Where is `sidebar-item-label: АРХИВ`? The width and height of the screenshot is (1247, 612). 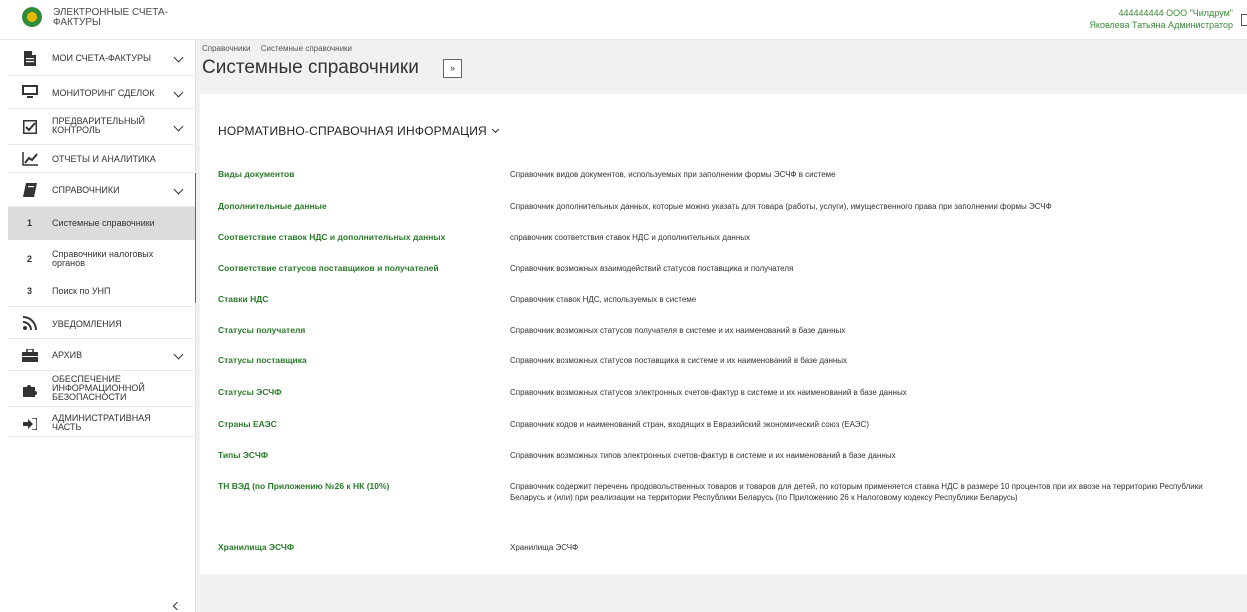 sidebar-item-label: АРХИВ is located at coordinates (67, 355).